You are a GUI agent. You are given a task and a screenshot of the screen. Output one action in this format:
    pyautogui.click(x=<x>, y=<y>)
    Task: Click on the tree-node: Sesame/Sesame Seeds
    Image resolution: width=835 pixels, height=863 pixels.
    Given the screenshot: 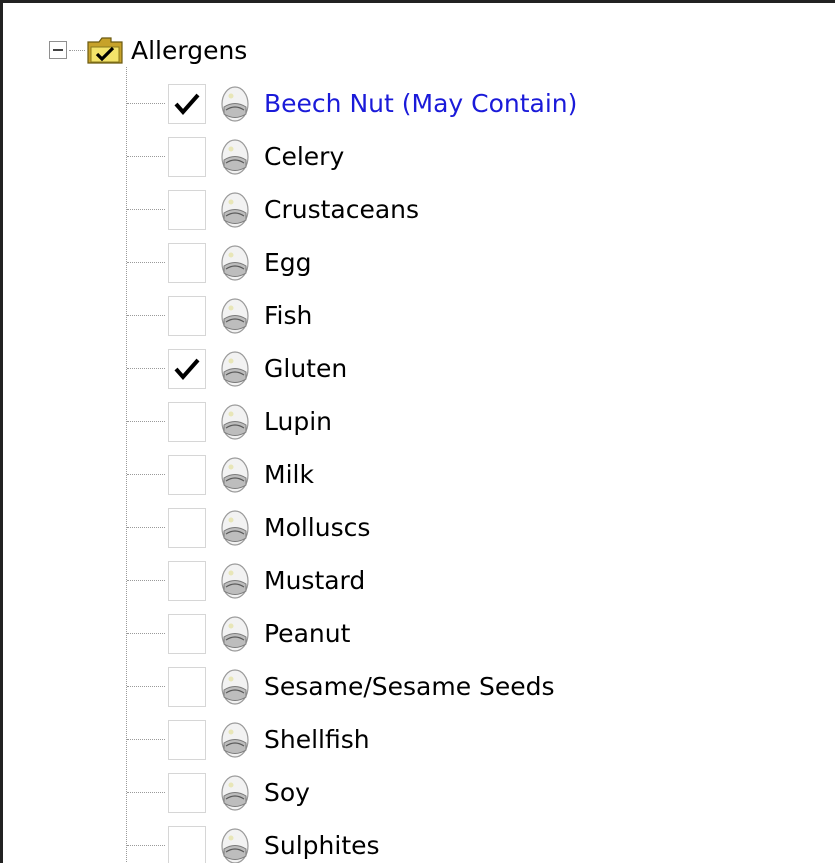 What is the action you would take?
    pyautogui.click(x=352, y=686)
    